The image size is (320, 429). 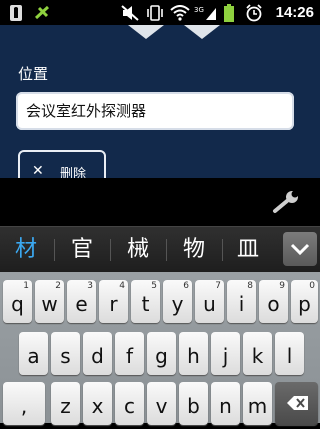 I want to click on key-p: 0p, so click(x=304, y=301).